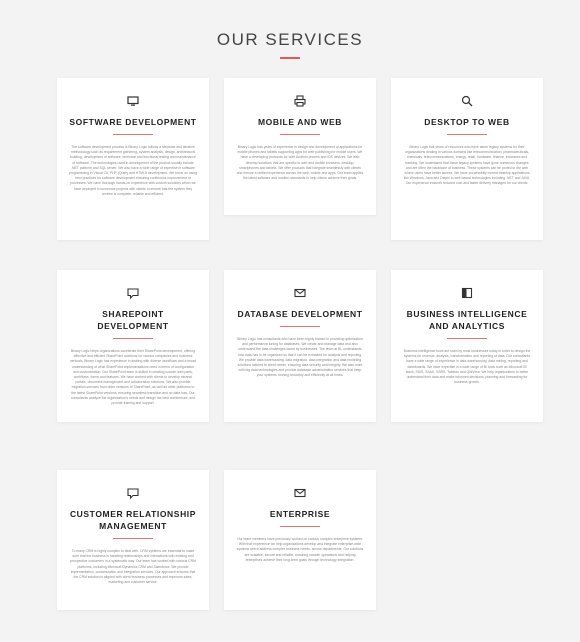  I want to click on service-title: DESKTOP TO WEB, so click(467, 122).